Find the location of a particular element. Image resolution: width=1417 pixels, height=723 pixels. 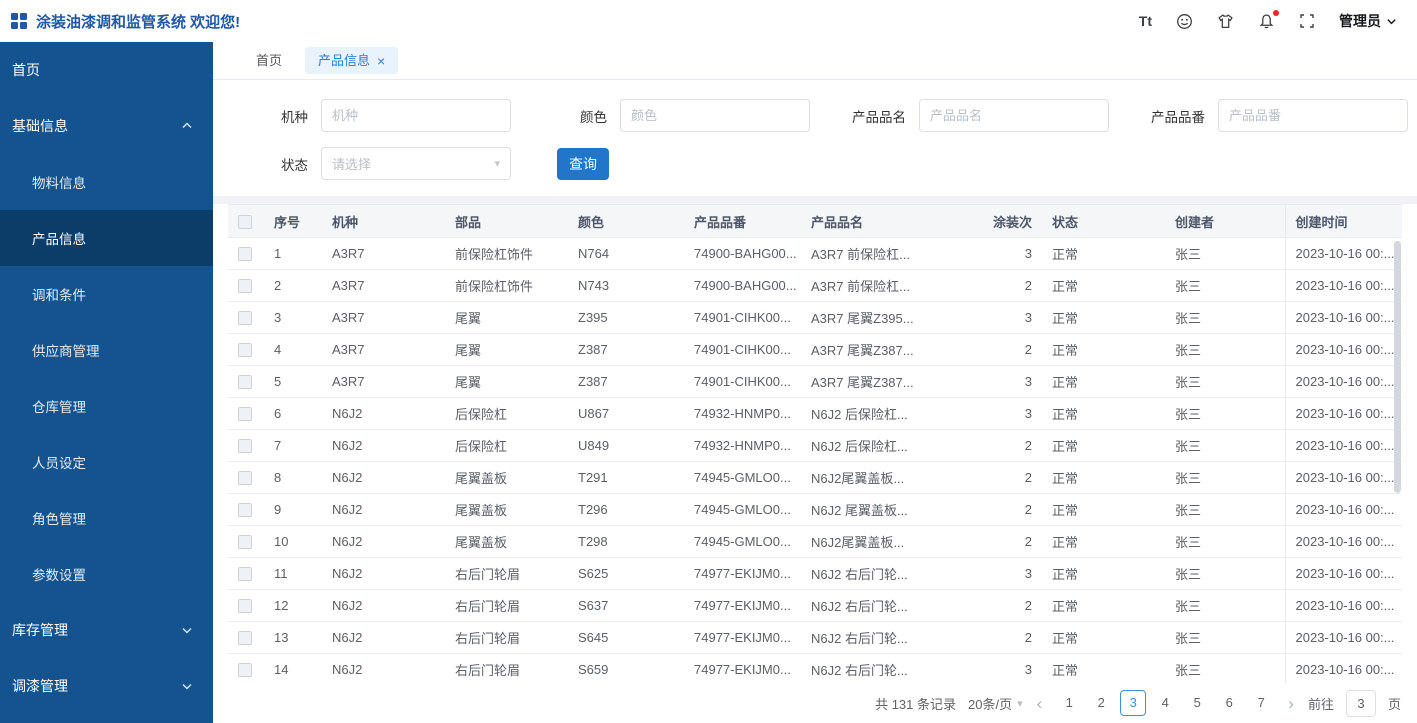

next-page-button: › is located at coordinates (1291, 703).